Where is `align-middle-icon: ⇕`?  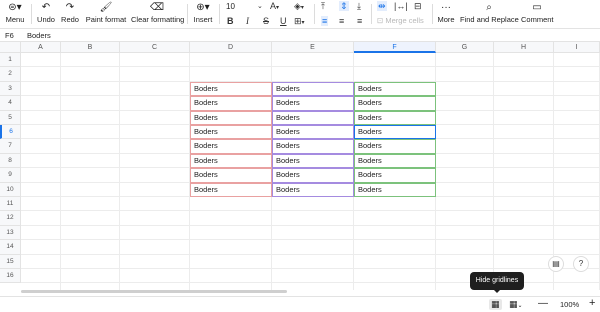 align-middle-icon: ⇕ is located at coordinates (344, 6).